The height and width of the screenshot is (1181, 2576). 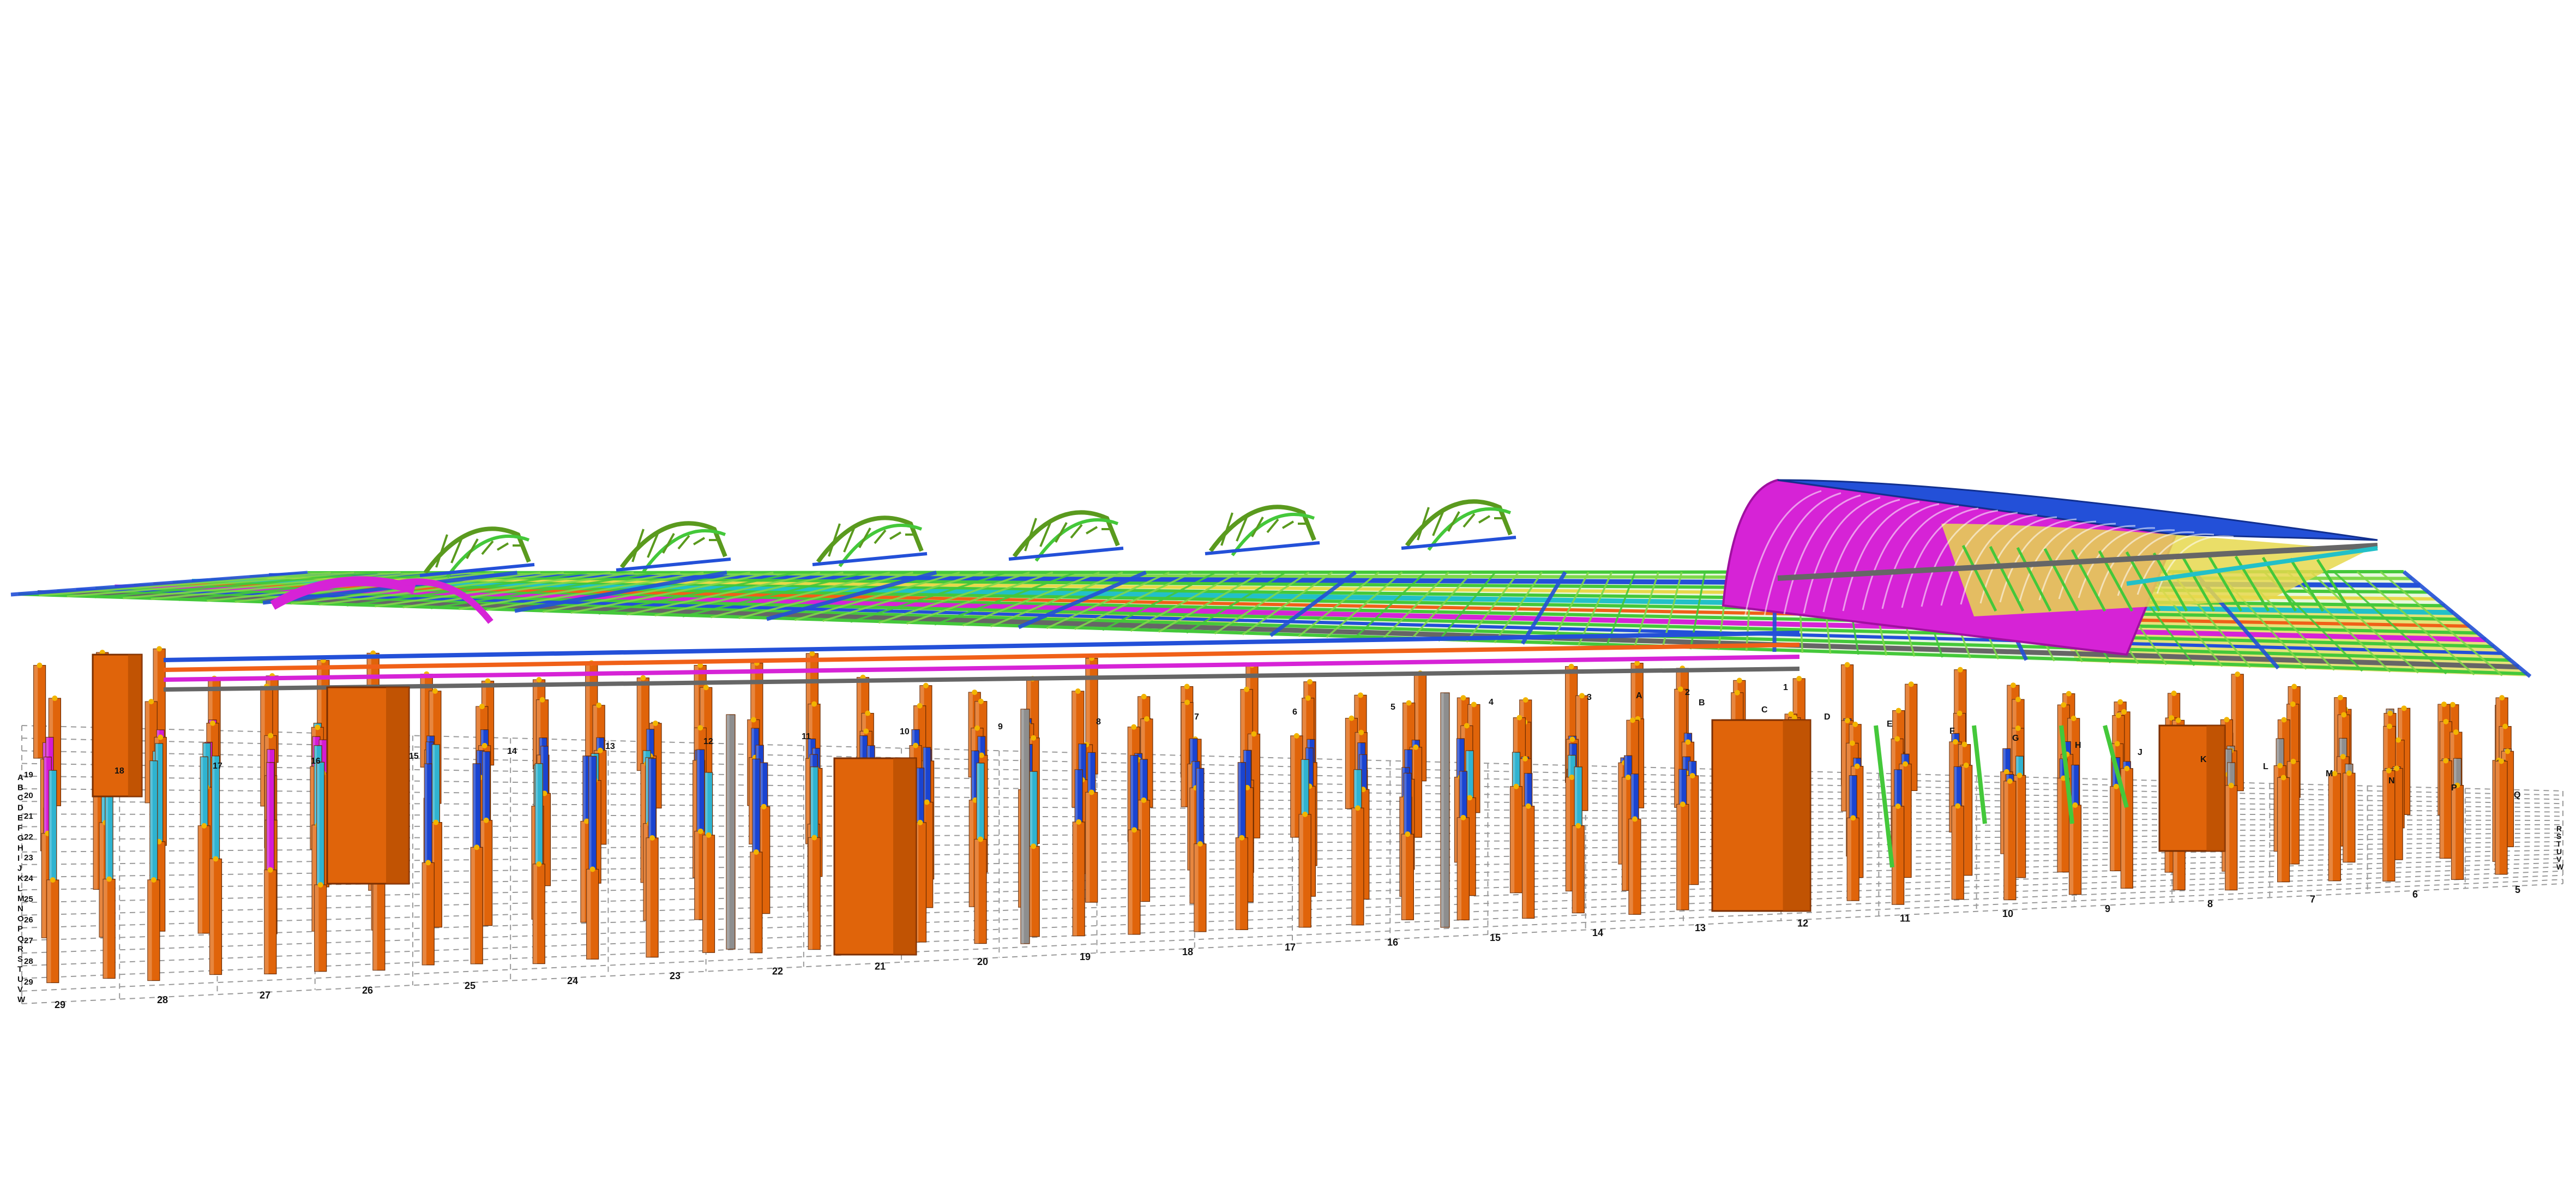 What do you see at coordinates (28, 940) in the screenshot?
I see `grid-label-left-number: 27` at bounding box center [28, 940].